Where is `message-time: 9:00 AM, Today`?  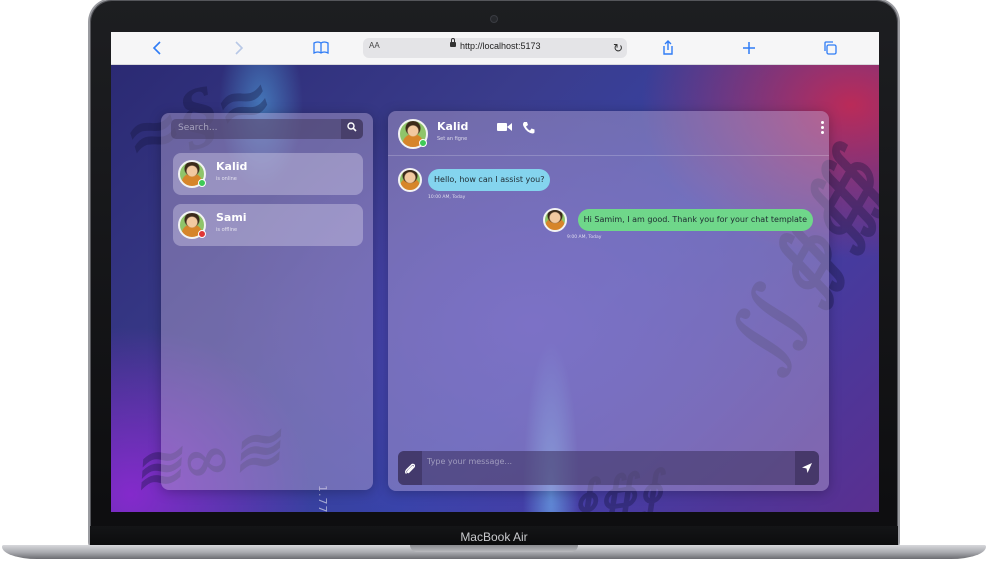 message-time: 9:00 AM, Today is located at coordinates (584, 237).